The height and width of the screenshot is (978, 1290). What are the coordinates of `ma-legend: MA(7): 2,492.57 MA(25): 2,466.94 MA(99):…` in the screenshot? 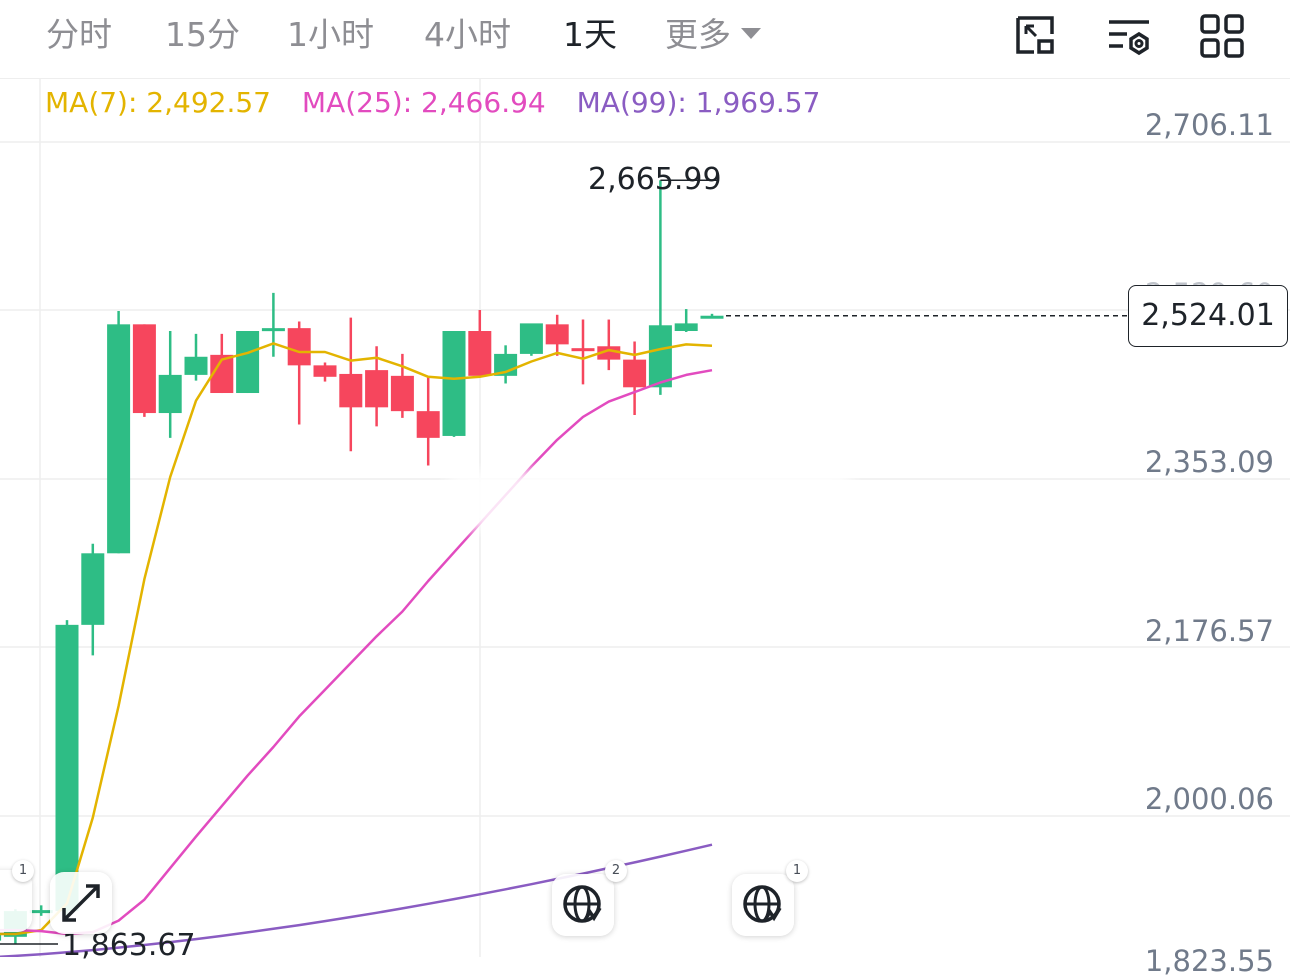 It's located at (443, 102).